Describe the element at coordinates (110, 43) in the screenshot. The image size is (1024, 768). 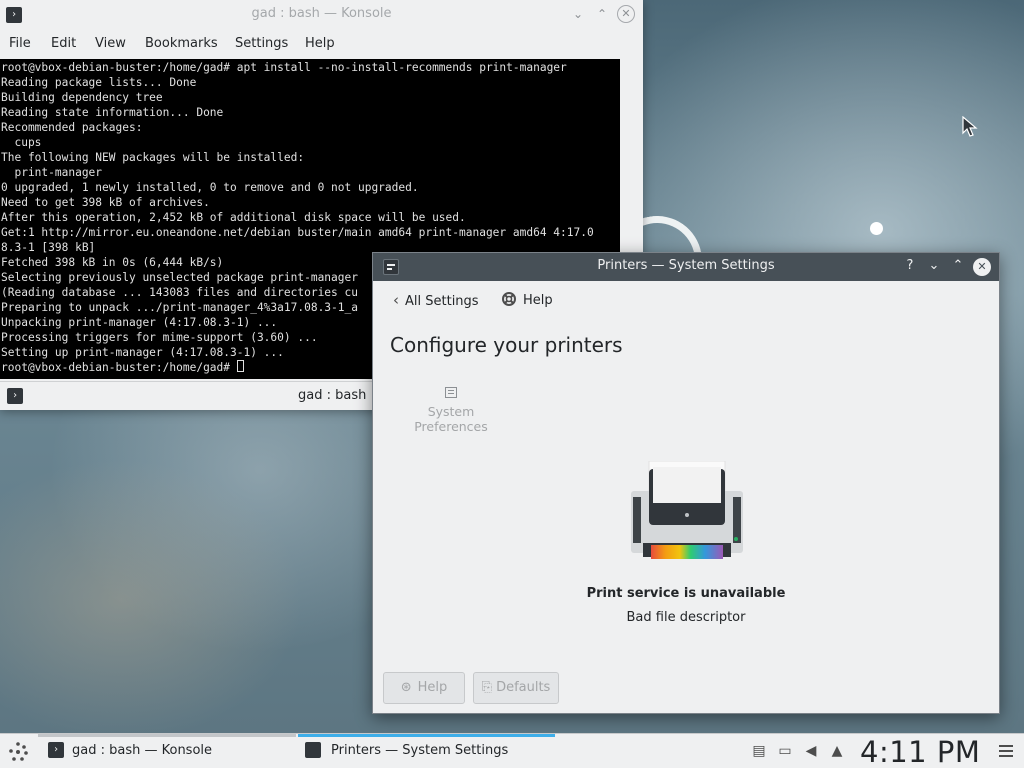
I see `menu-view: View` at that location.